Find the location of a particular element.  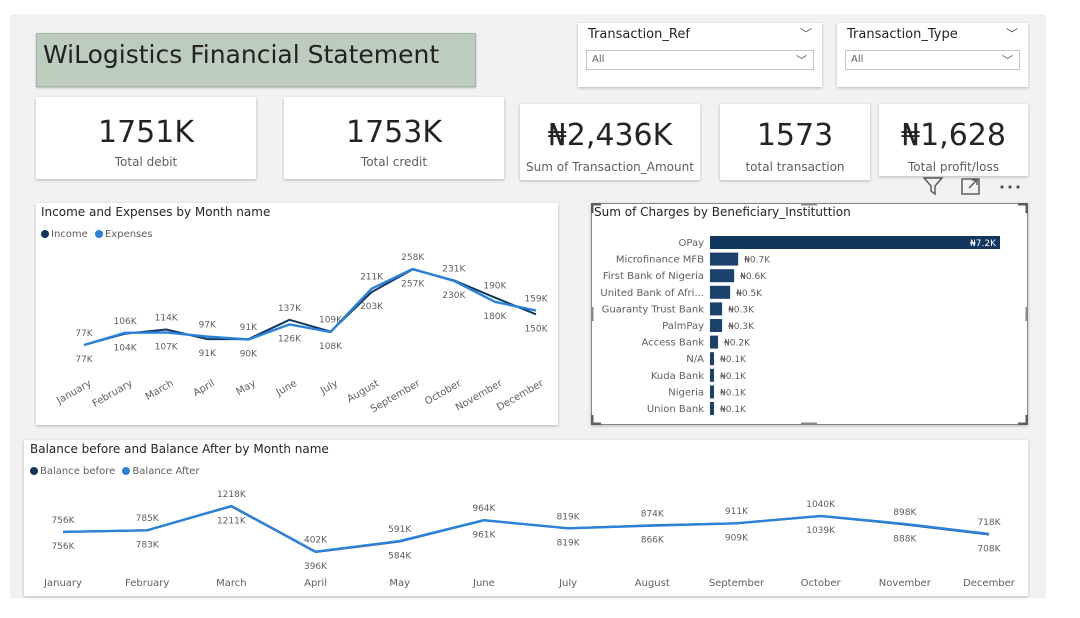

data-label: 1039K is located at coordinates (821, 531).